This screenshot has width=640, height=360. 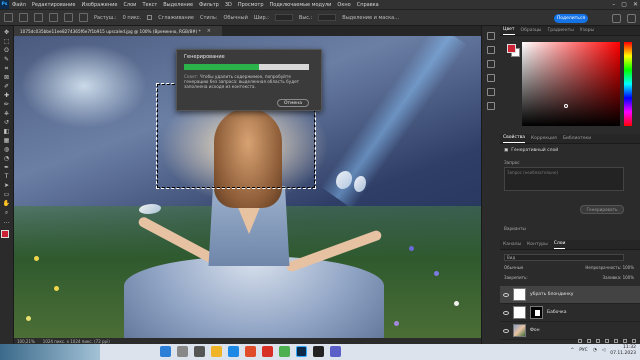 What do you see at coordinates (150, 17) in the screenshot?
I see `antialias-checkbox` at bounding box center [150, 17].